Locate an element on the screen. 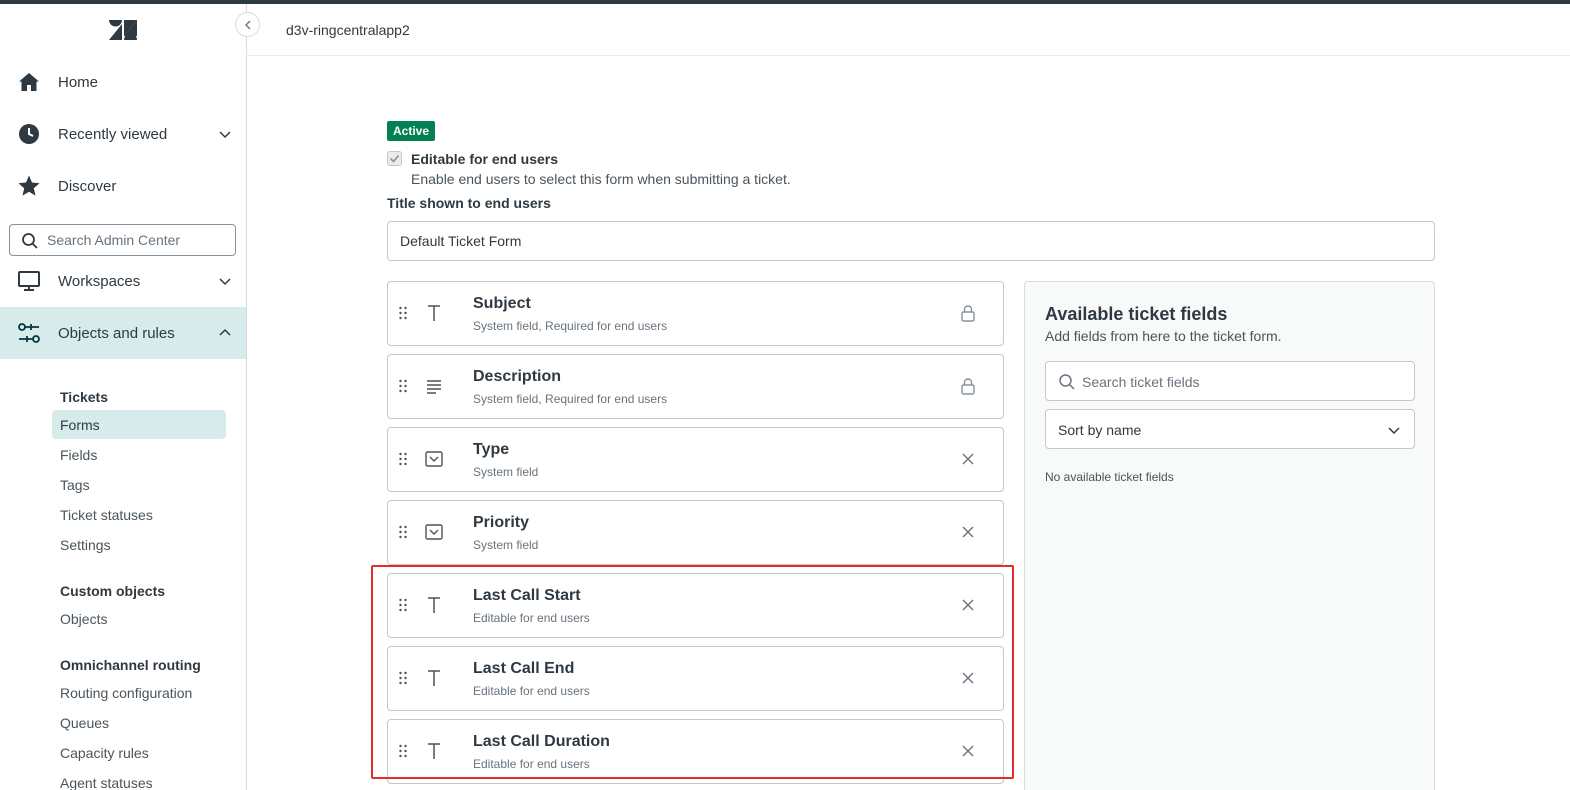 This screenshot has width=1570, height=790. search-ticket-fields-placeholder: Search ticket fields is located at coordinates (1141, 382).